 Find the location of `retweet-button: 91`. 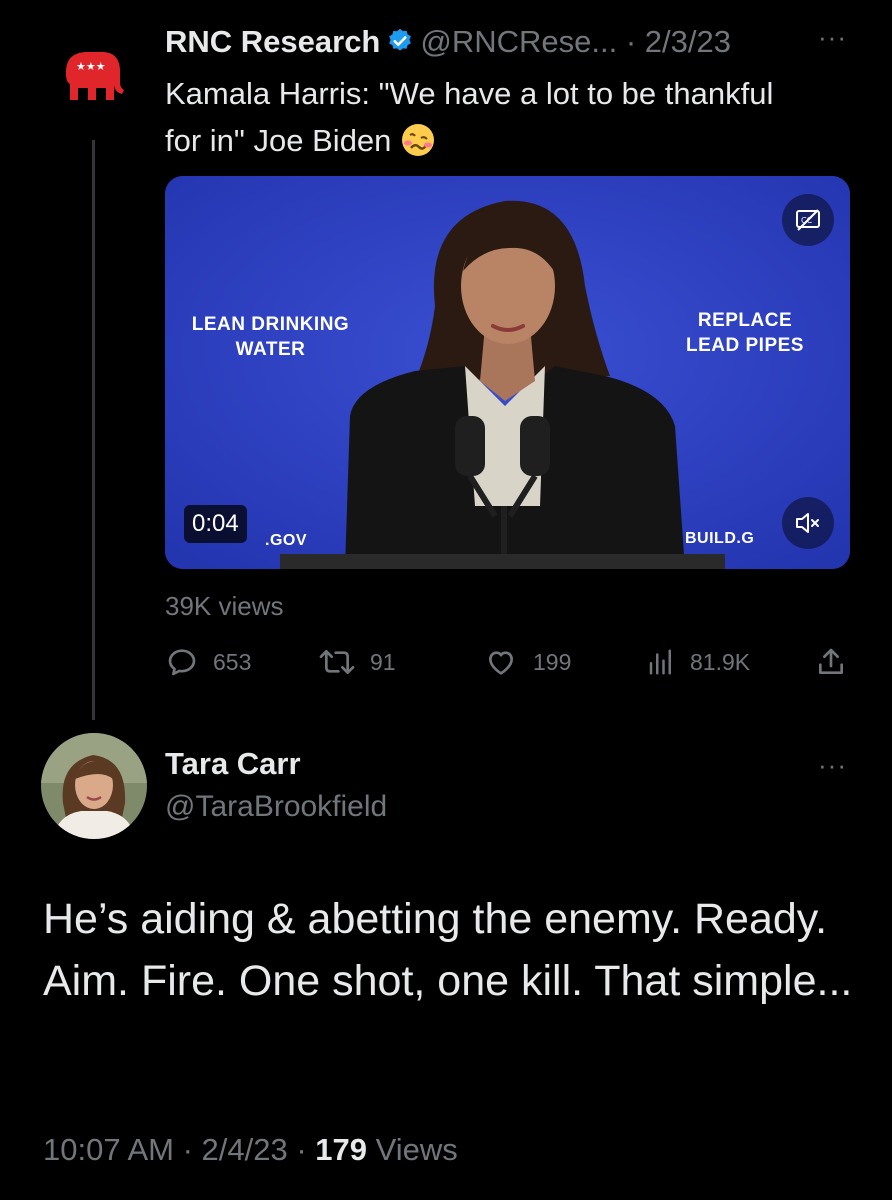

retweet-button: 91 is located at coordinates (357, 662).